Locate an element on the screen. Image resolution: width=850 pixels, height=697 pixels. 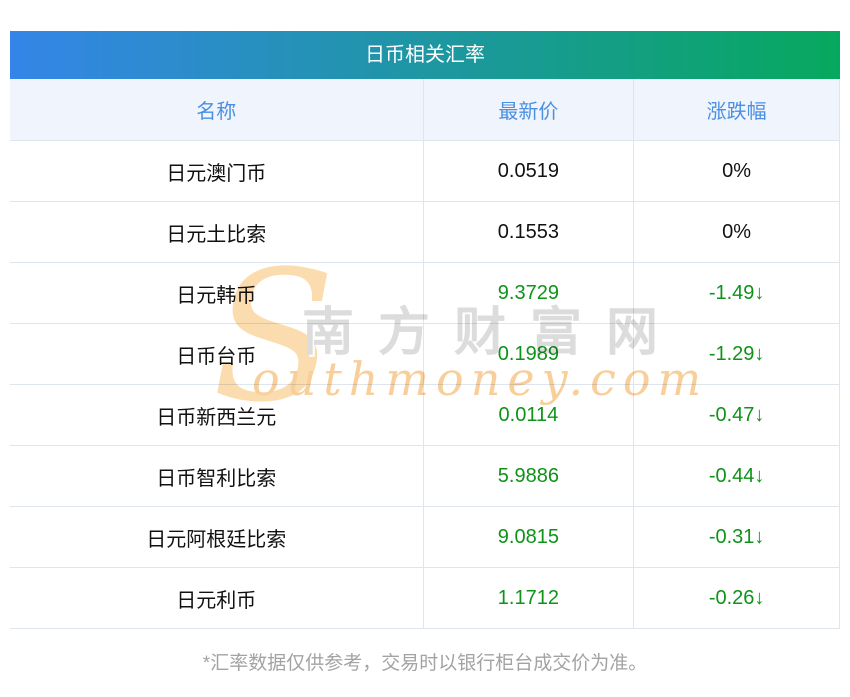
table-row: 日元阿根廷比索 9.0815 -0.31↓ is located at coordinates (425, 537).